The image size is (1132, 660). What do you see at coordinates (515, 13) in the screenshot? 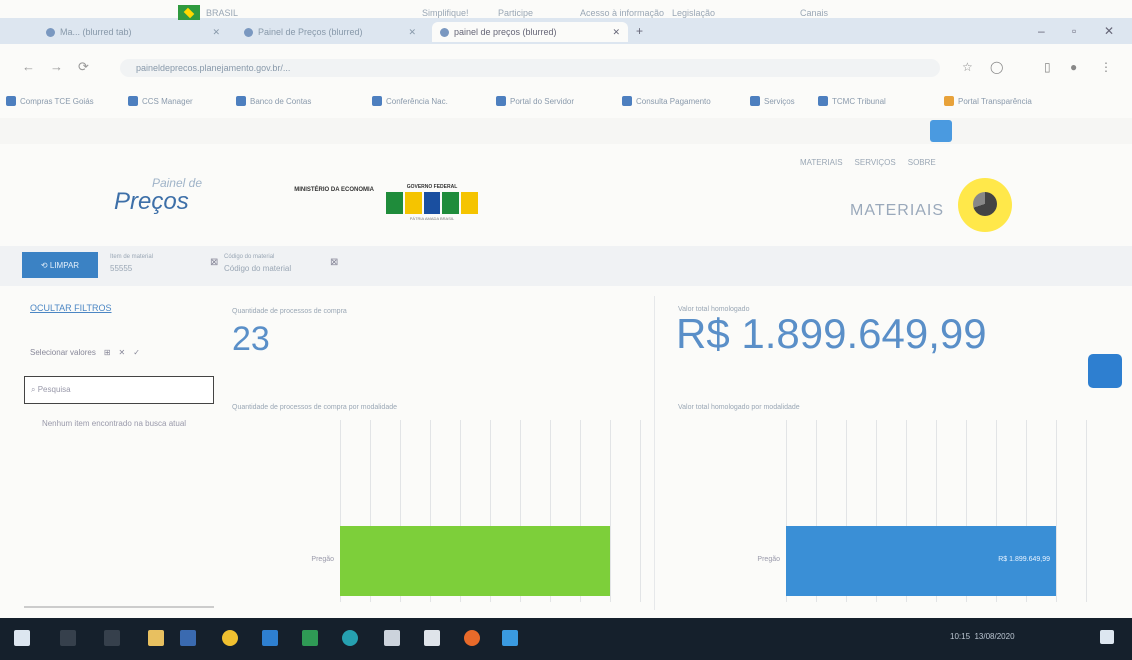
I see `gov-link: Participe` at bounding box center [515, 13].